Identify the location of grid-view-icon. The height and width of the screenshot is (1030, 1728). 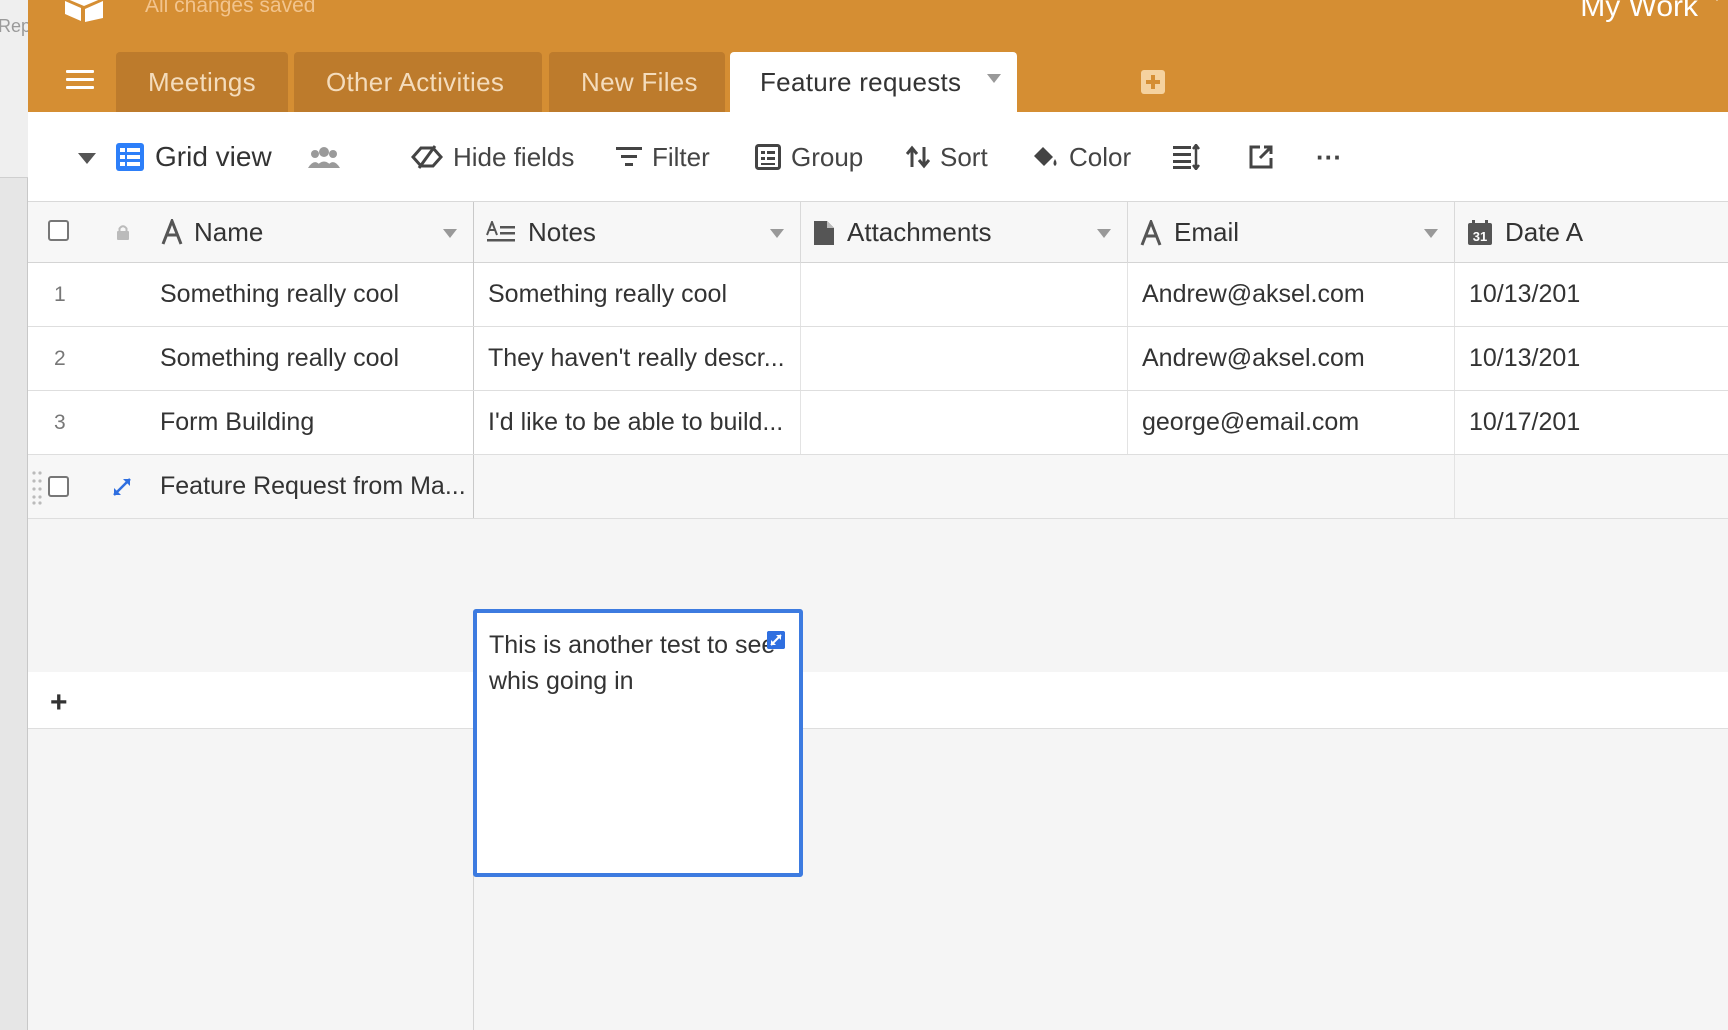
(130, 157).